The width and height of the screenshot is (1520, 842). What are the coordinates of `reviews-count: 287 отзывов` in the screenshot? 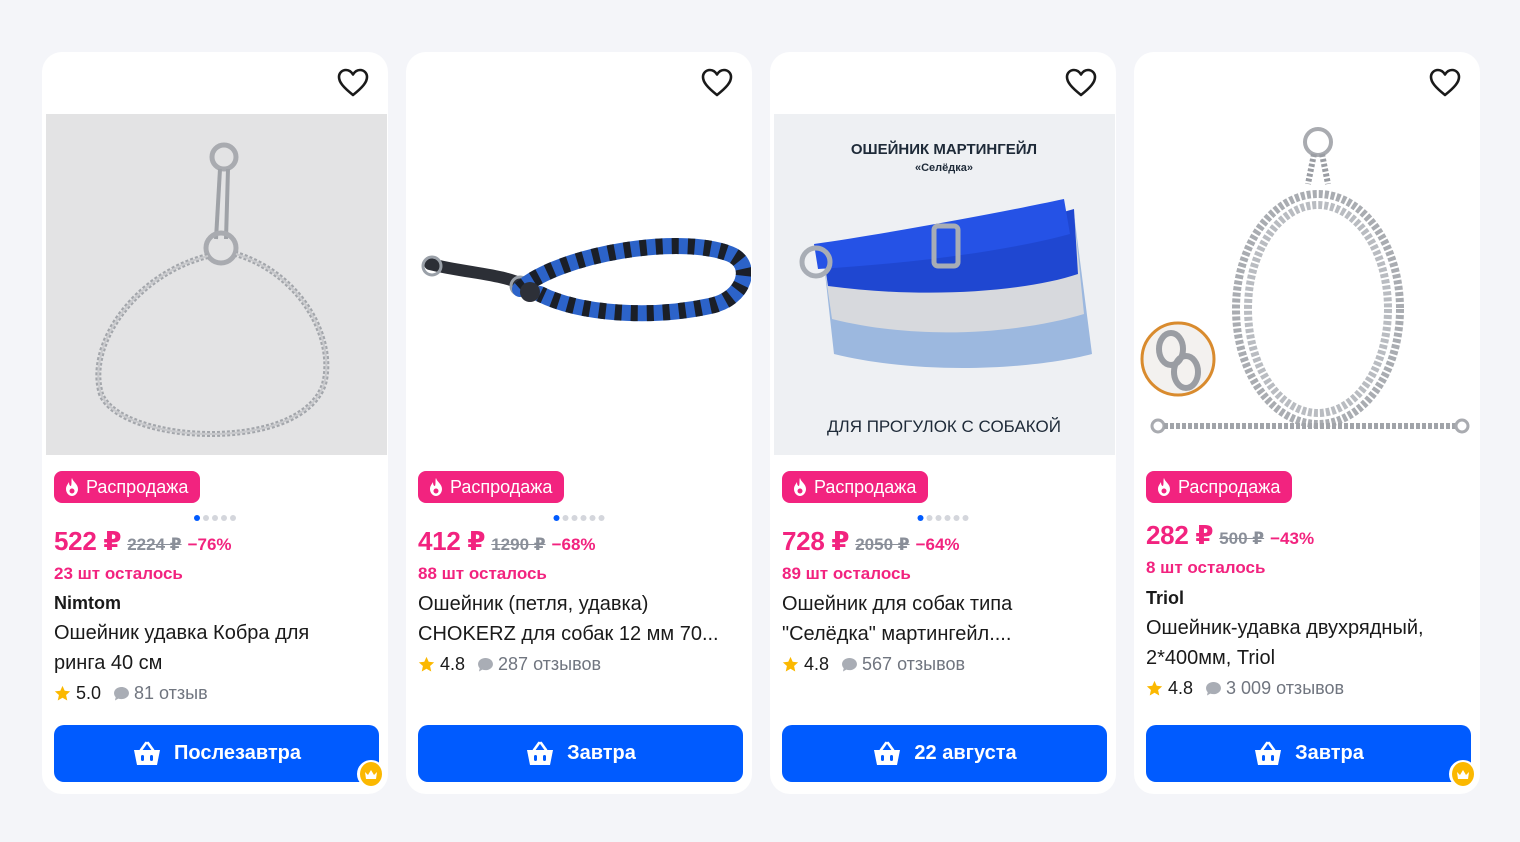 It's located at (550, 664).